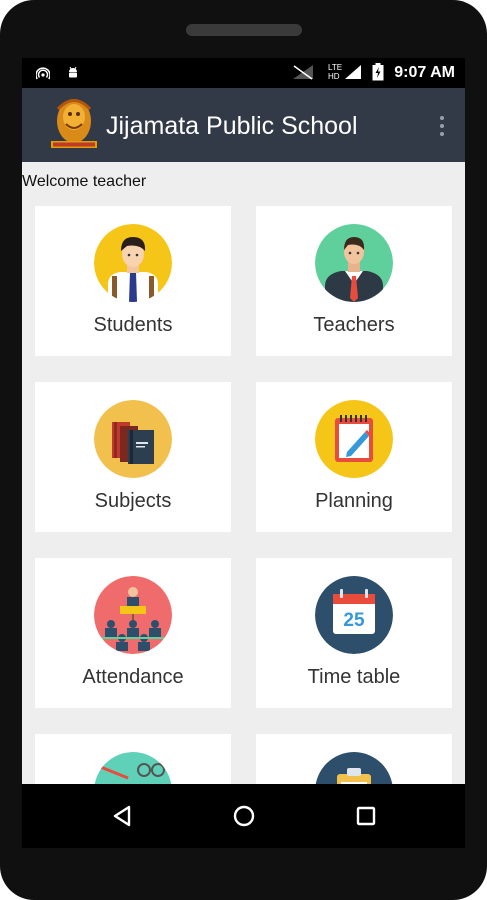 The width and height of the screenshot is (487, 900). Describe the element at coordinates (133, 263) in the screenshot. I see `student-icon` at that location.